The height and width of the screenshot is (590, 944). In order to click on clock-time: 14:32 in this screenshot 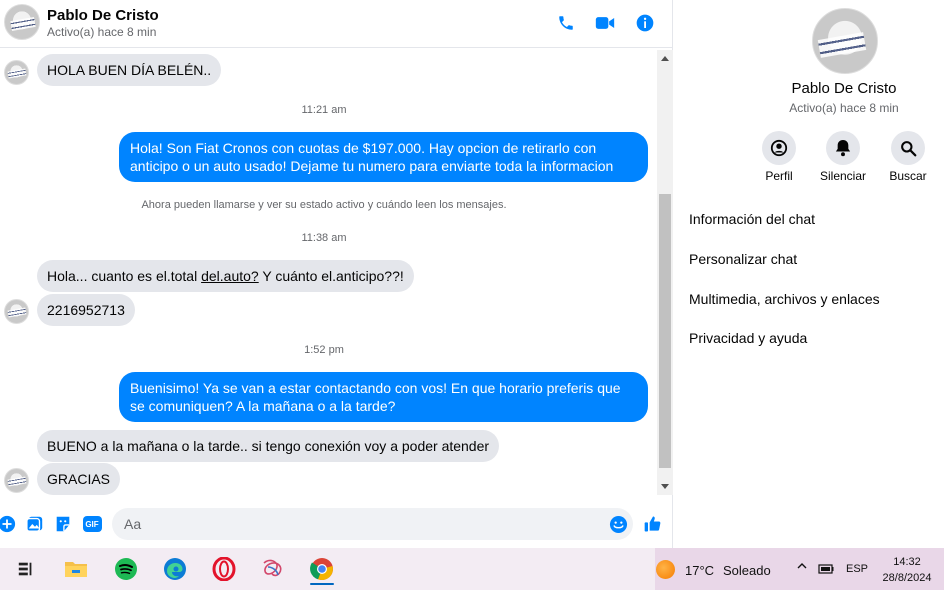, I will do `click(907, 562)`.